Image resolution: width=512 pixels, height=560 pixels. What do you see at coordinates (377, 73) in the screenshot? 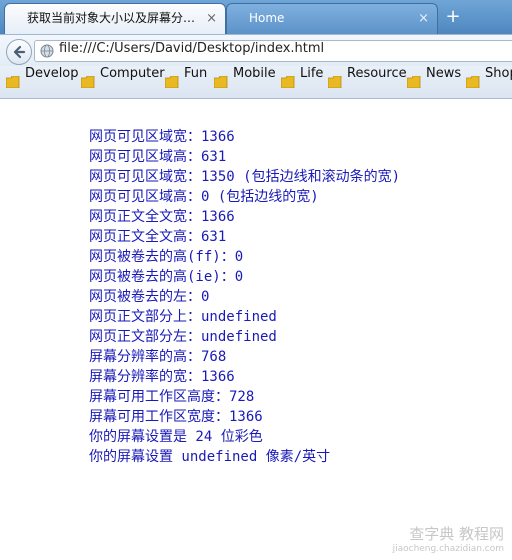
I see `bookmark-label: Resource` at bounding box center [377, 73].